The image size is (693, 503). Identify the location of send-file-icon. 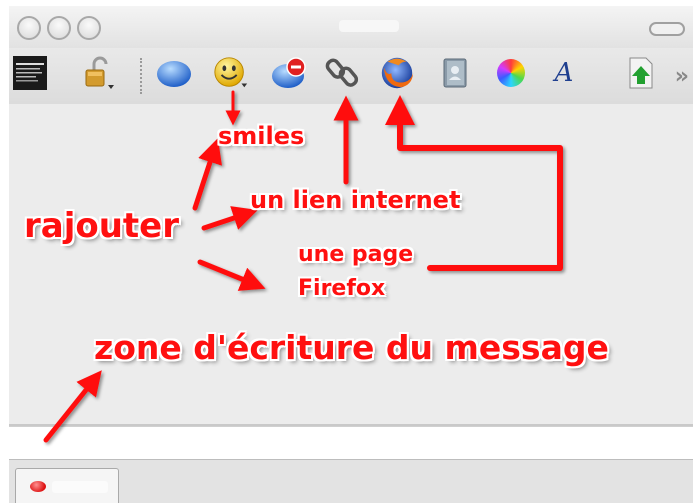
(641, 73).